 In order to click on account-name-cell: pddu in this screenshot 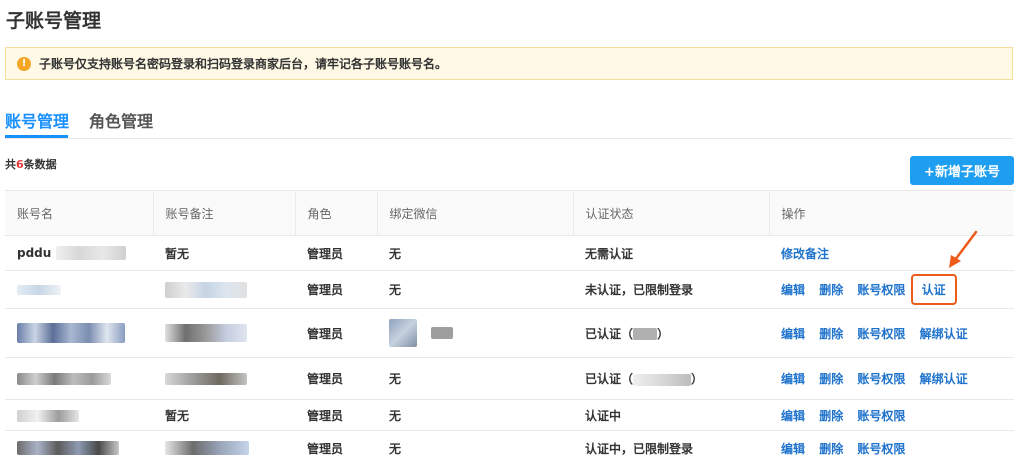, I will do `click(79, 253)`.